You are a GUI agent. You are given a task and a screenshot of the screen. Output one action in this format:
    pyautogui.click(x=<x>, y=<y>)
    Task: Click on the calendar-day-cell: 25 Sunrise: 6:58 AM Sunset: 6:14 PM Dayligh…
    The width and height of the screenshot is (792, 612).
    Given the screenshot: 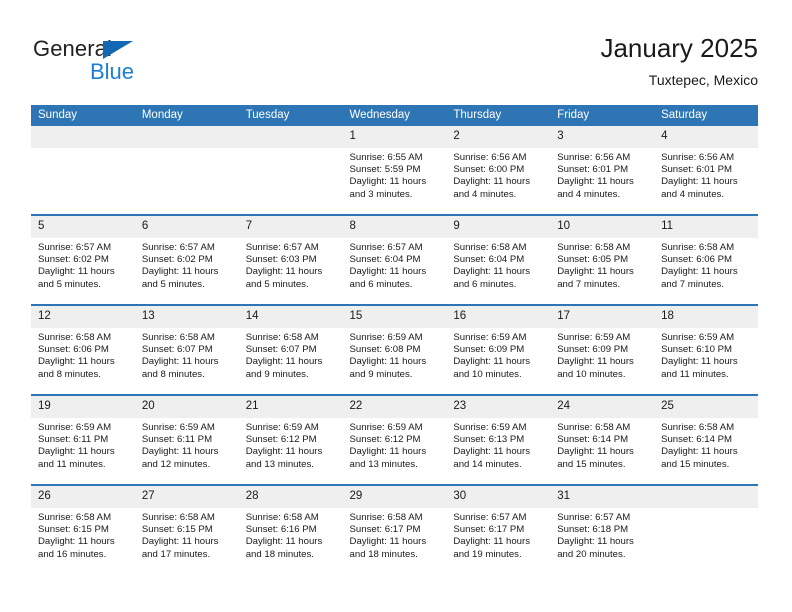 What is the action you would take?
    pyautogui.click(x=706, y=439)
    